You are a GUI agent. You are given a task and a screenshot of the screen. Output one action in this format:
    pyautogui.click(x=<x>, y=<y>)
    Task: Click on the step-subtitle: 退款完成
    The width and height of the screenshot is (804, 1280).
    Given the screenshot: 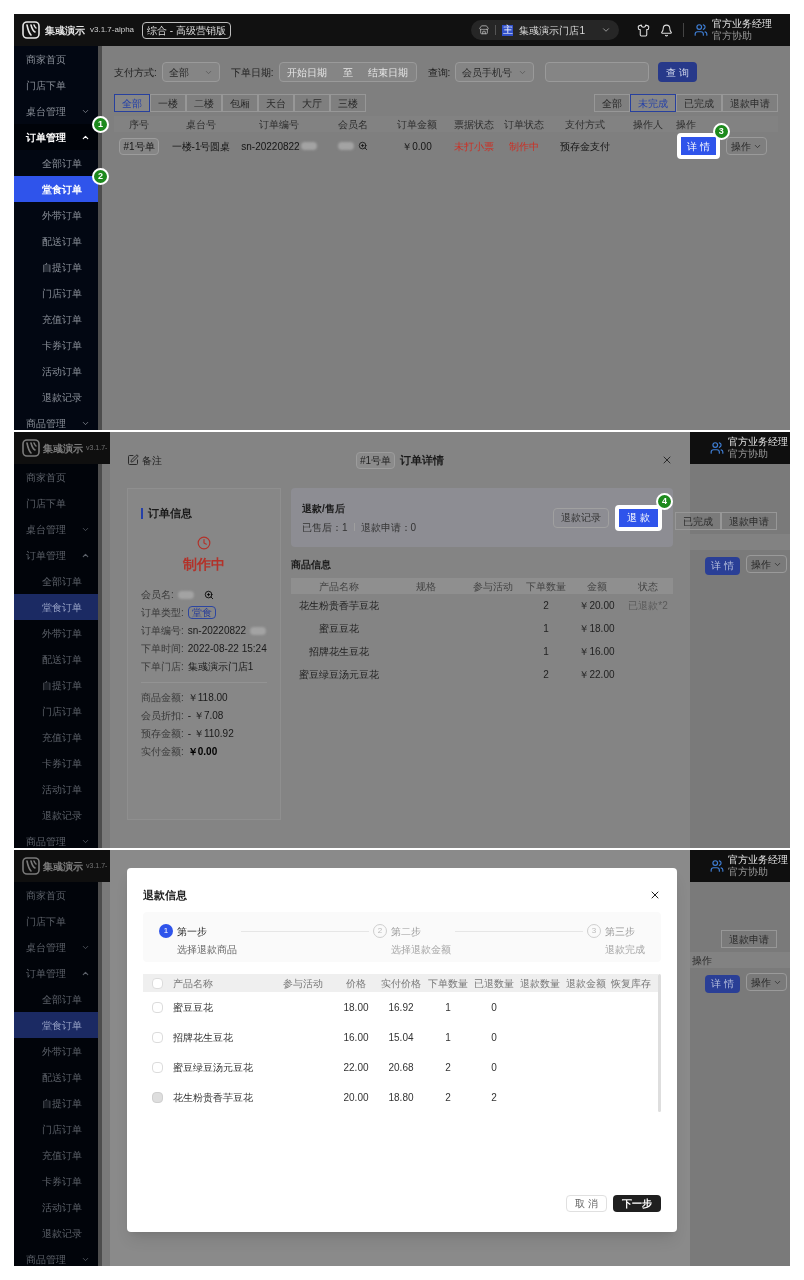 What is the action you would take?
    pyautogui.click(x=625, y=950)
    